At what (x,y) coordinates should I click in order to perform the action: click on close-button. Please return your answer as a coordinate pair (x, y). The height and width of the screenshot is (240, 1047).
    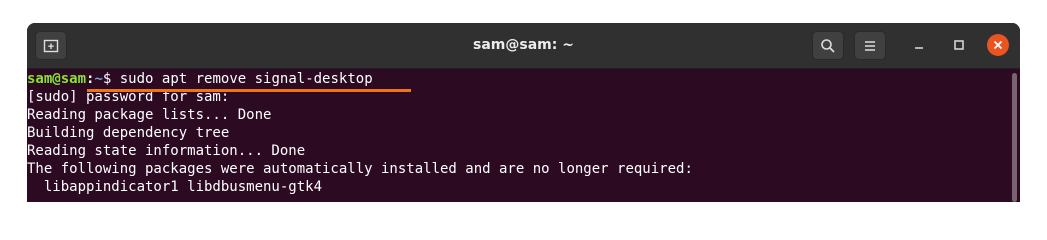
    Looking at the image, I should click on (998, 45).